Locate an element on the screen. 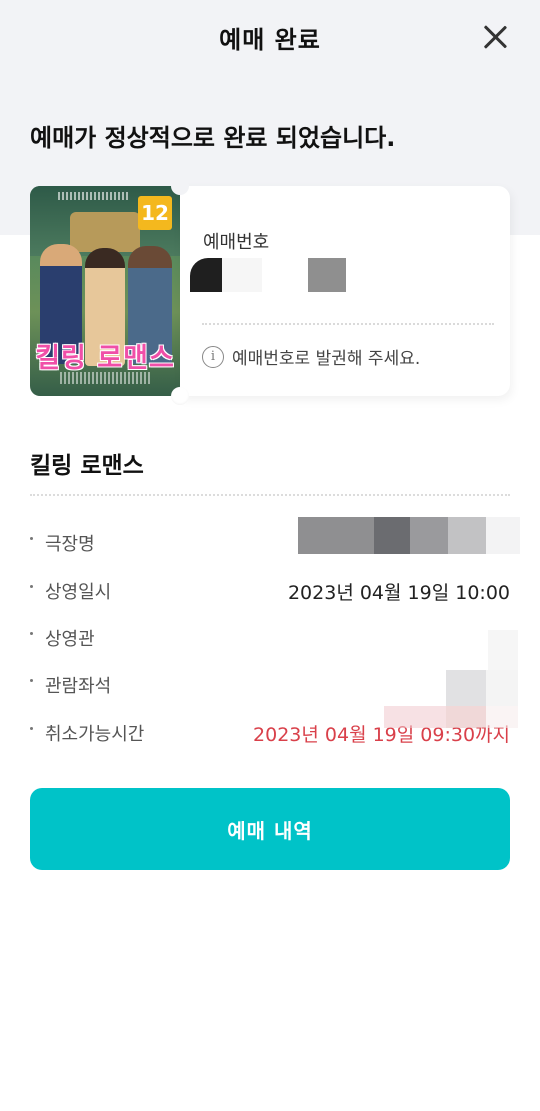 Image resolution: width=540 pixels, height=1111 pixels. age-rating-badge: 12 is located at coordinates (155, 213).